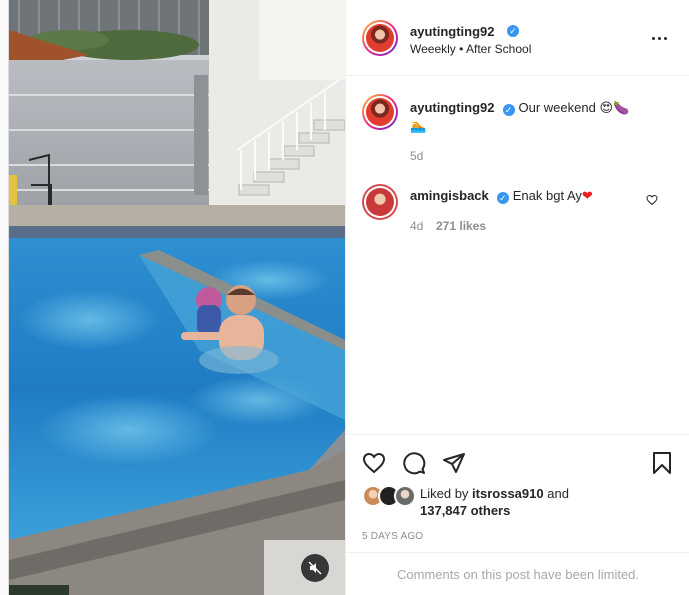 The image size is (689, 595). I want to click on liked-by-and: and, so click(558, 493).